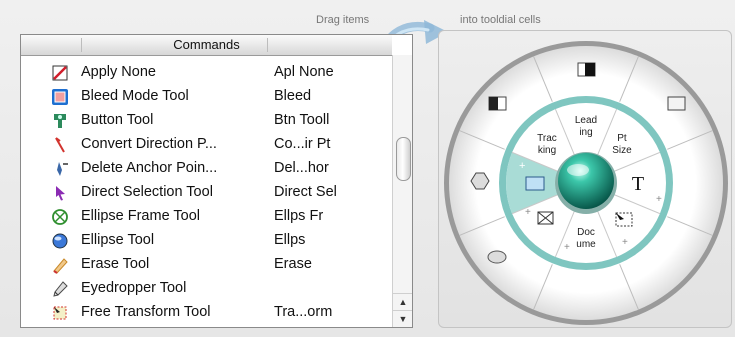  What do you see at coordinates (403, 159) in the screenshot?
I see `scroll-thumb` at bounding box center [403, 159].